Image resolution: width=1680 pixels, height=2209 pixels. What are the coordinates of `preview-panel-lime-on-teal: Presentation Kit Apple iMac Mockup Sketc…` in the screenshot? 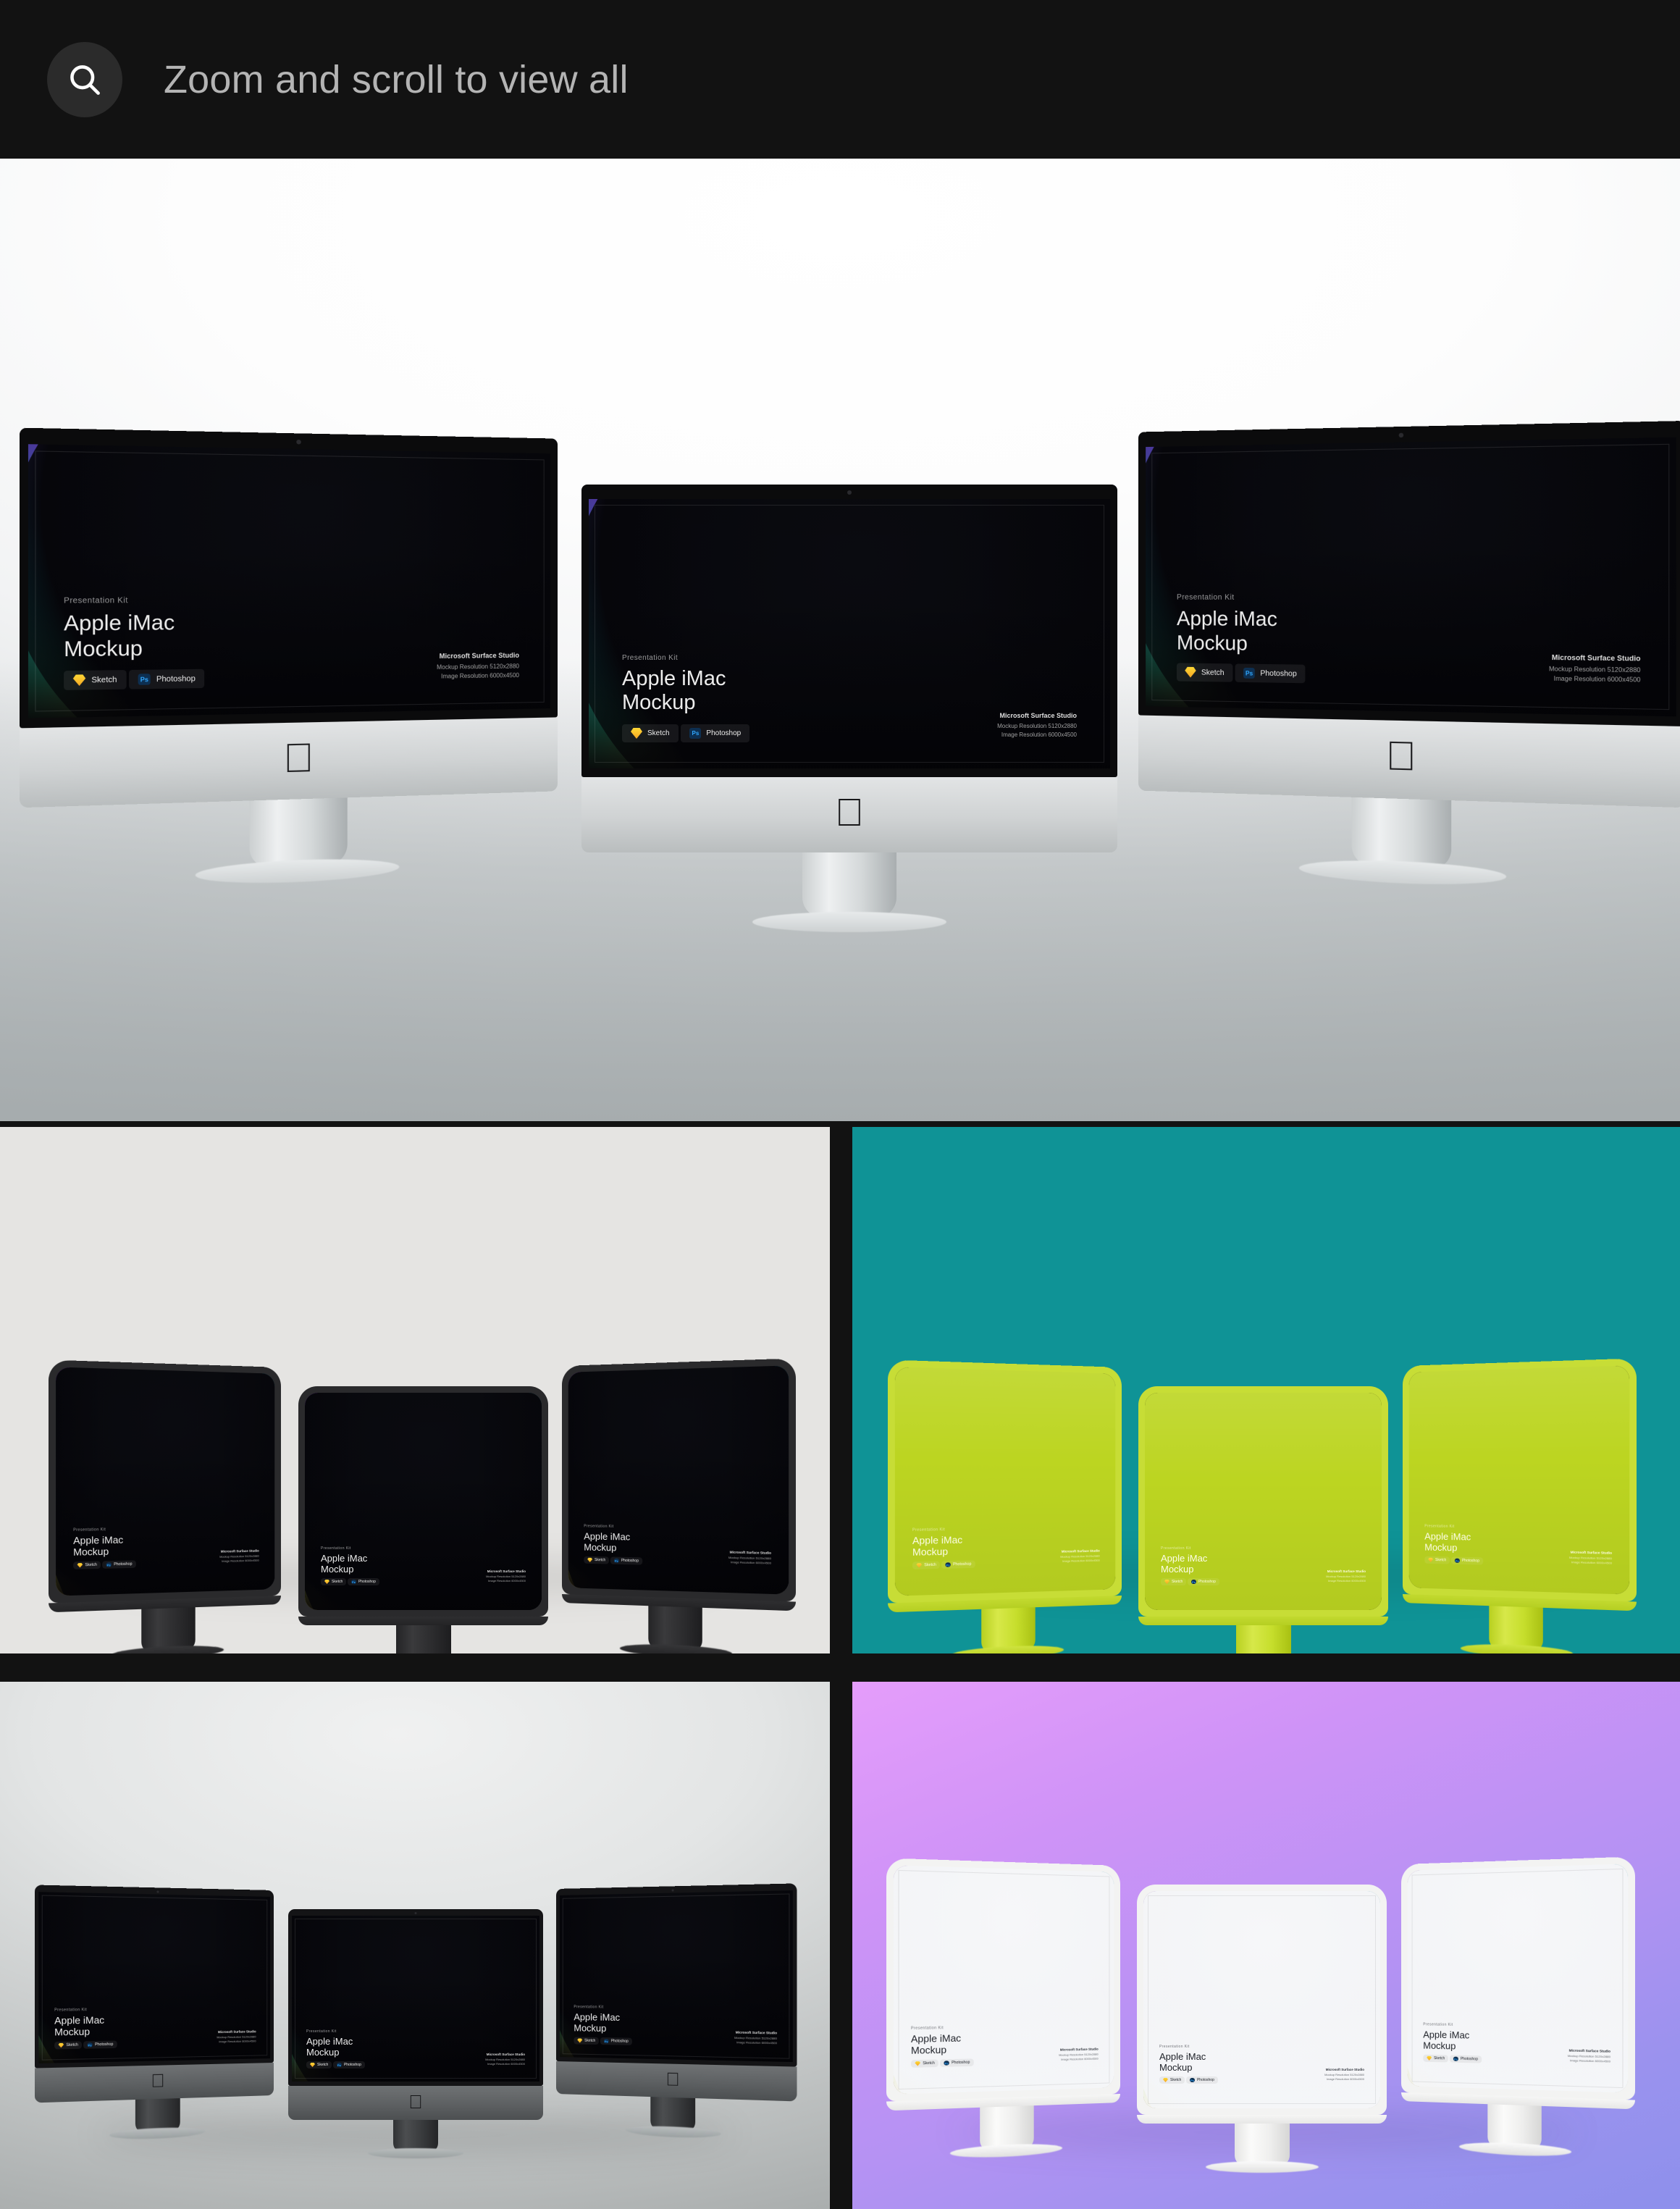 It's located at (1261, 1397).